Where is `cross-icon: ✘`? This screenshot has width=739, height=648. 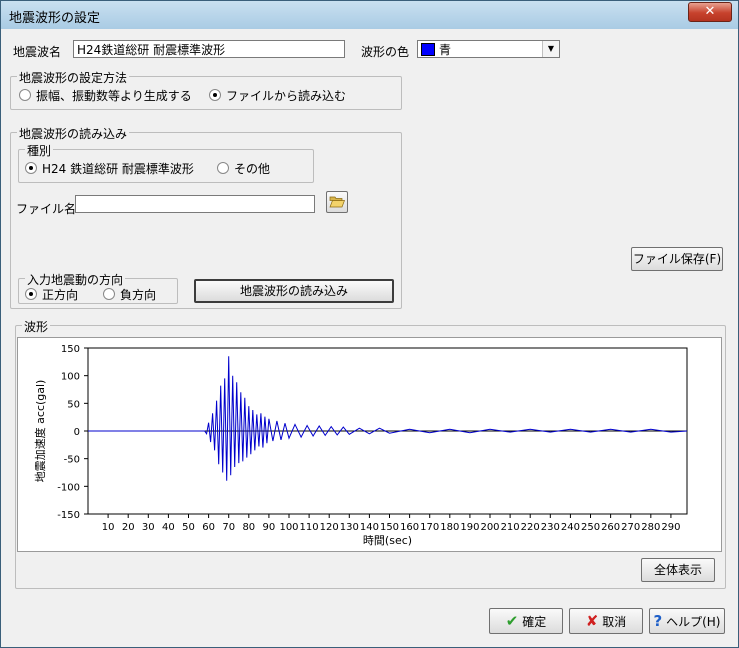
cross-icon: ✘ is located at coordinates (592, 621).